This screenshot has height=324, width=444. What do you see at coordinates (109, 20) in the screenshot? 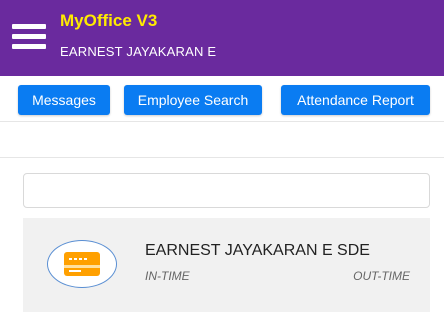
I see `app-title: MyOffice V3` at bounding box center [109, 20].